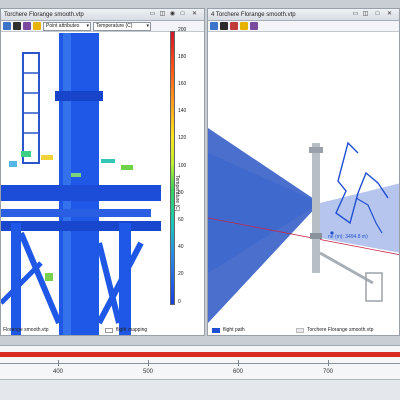 The image size is (400, 400). I want to click on right-legend-dataset: Torchere Florange smooth.vtp, so click(334, 330).